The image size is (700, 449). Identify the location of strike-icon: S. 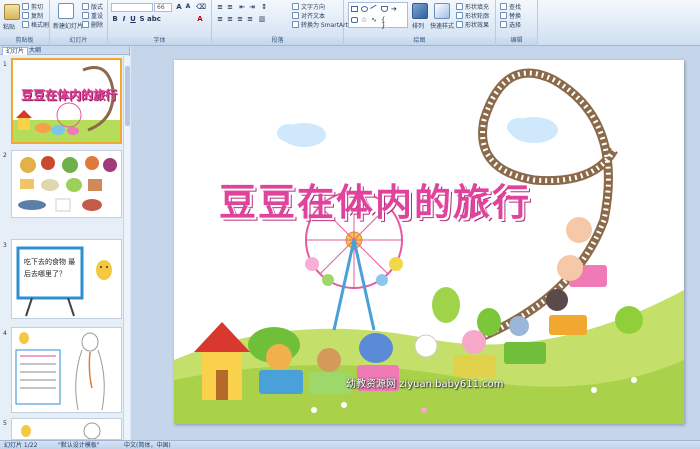
(142, 19).